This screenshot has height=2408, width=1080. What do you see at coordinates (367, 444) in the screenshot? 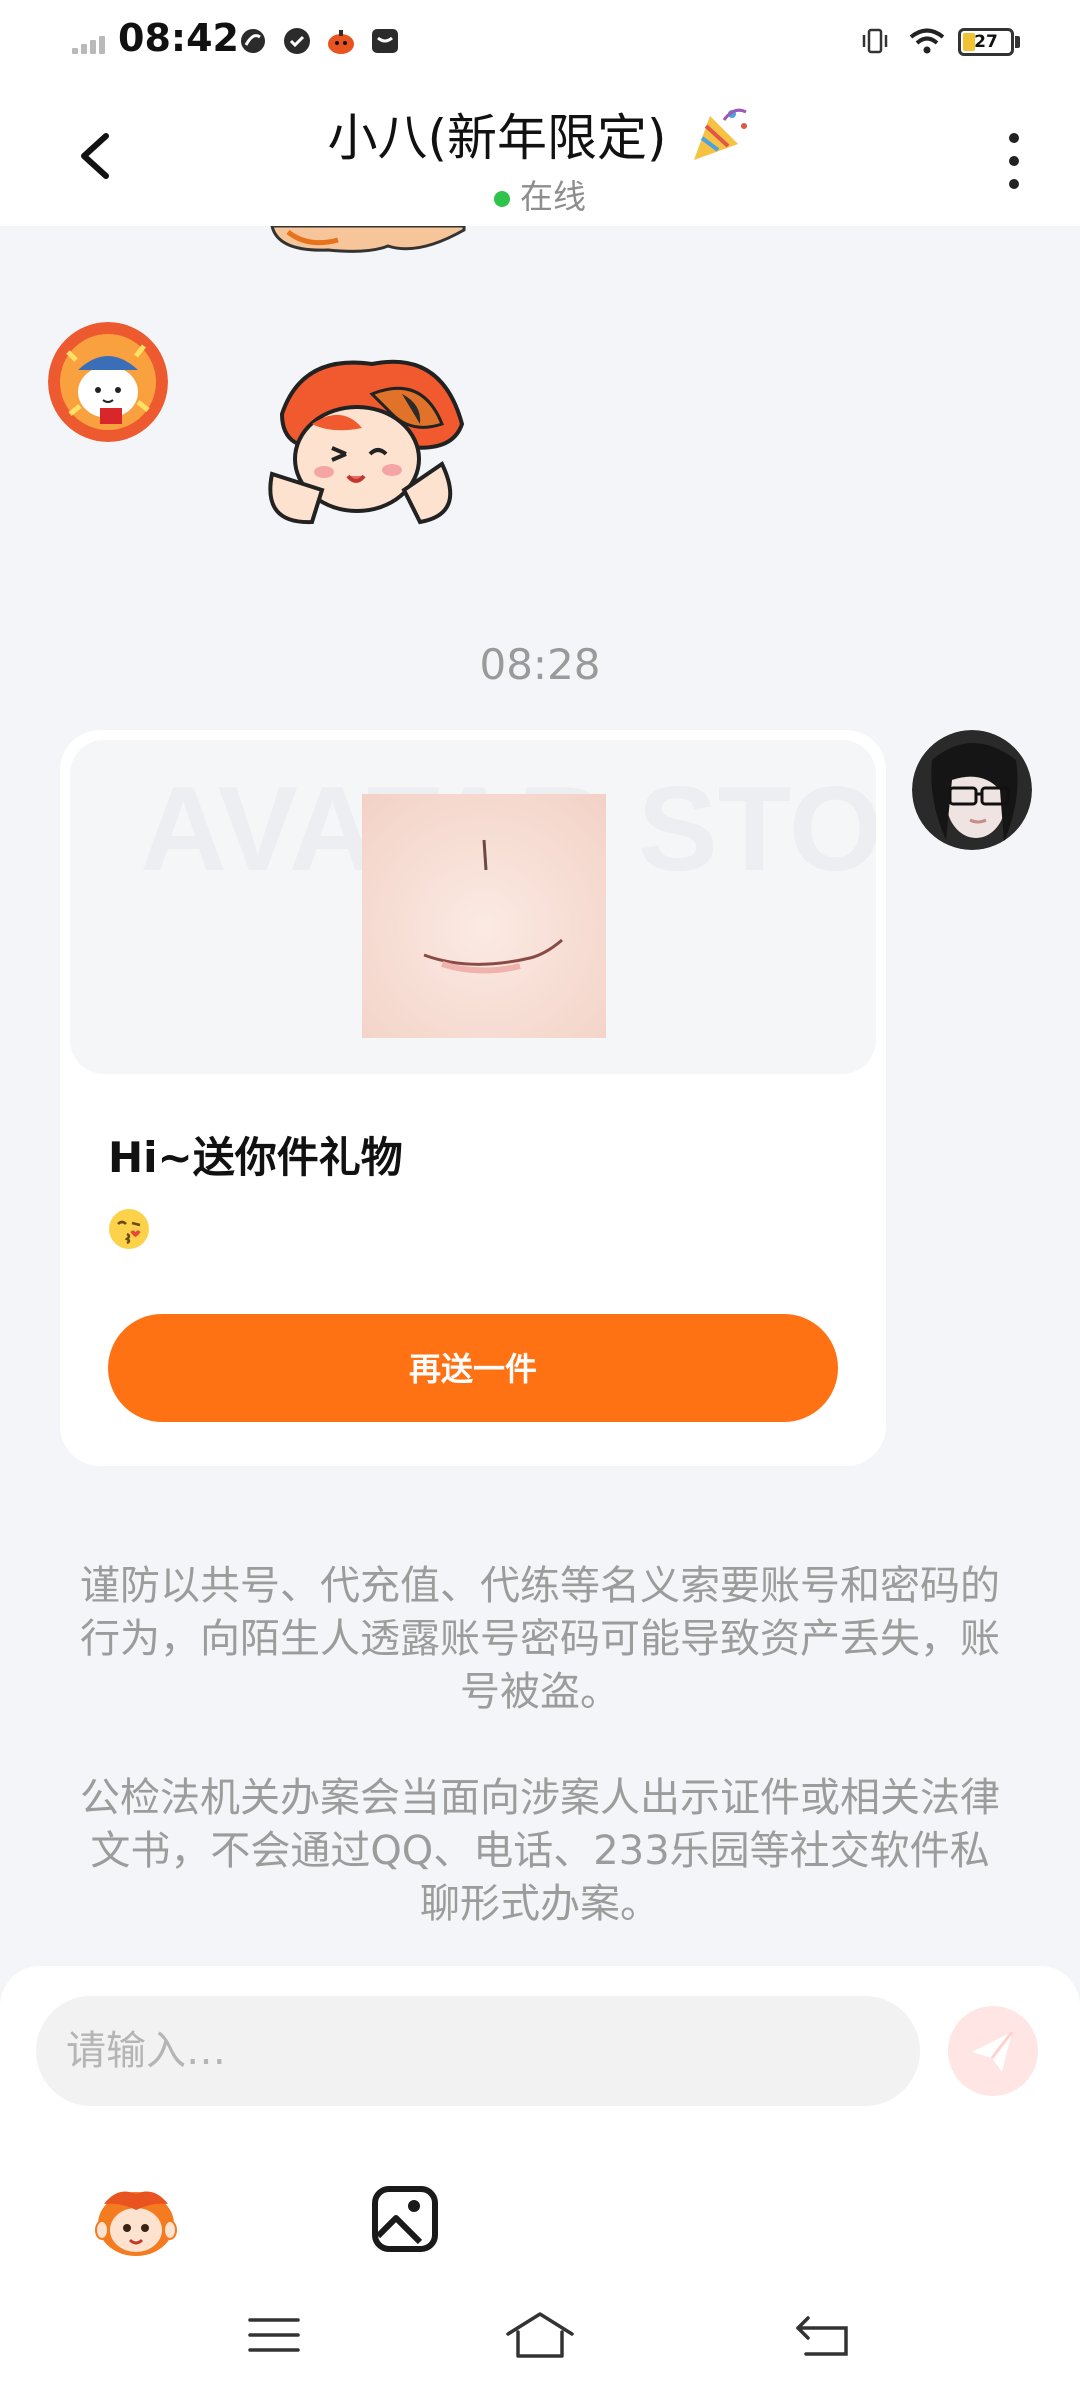
I see `sticker-message` at bounding box center [367, 444].